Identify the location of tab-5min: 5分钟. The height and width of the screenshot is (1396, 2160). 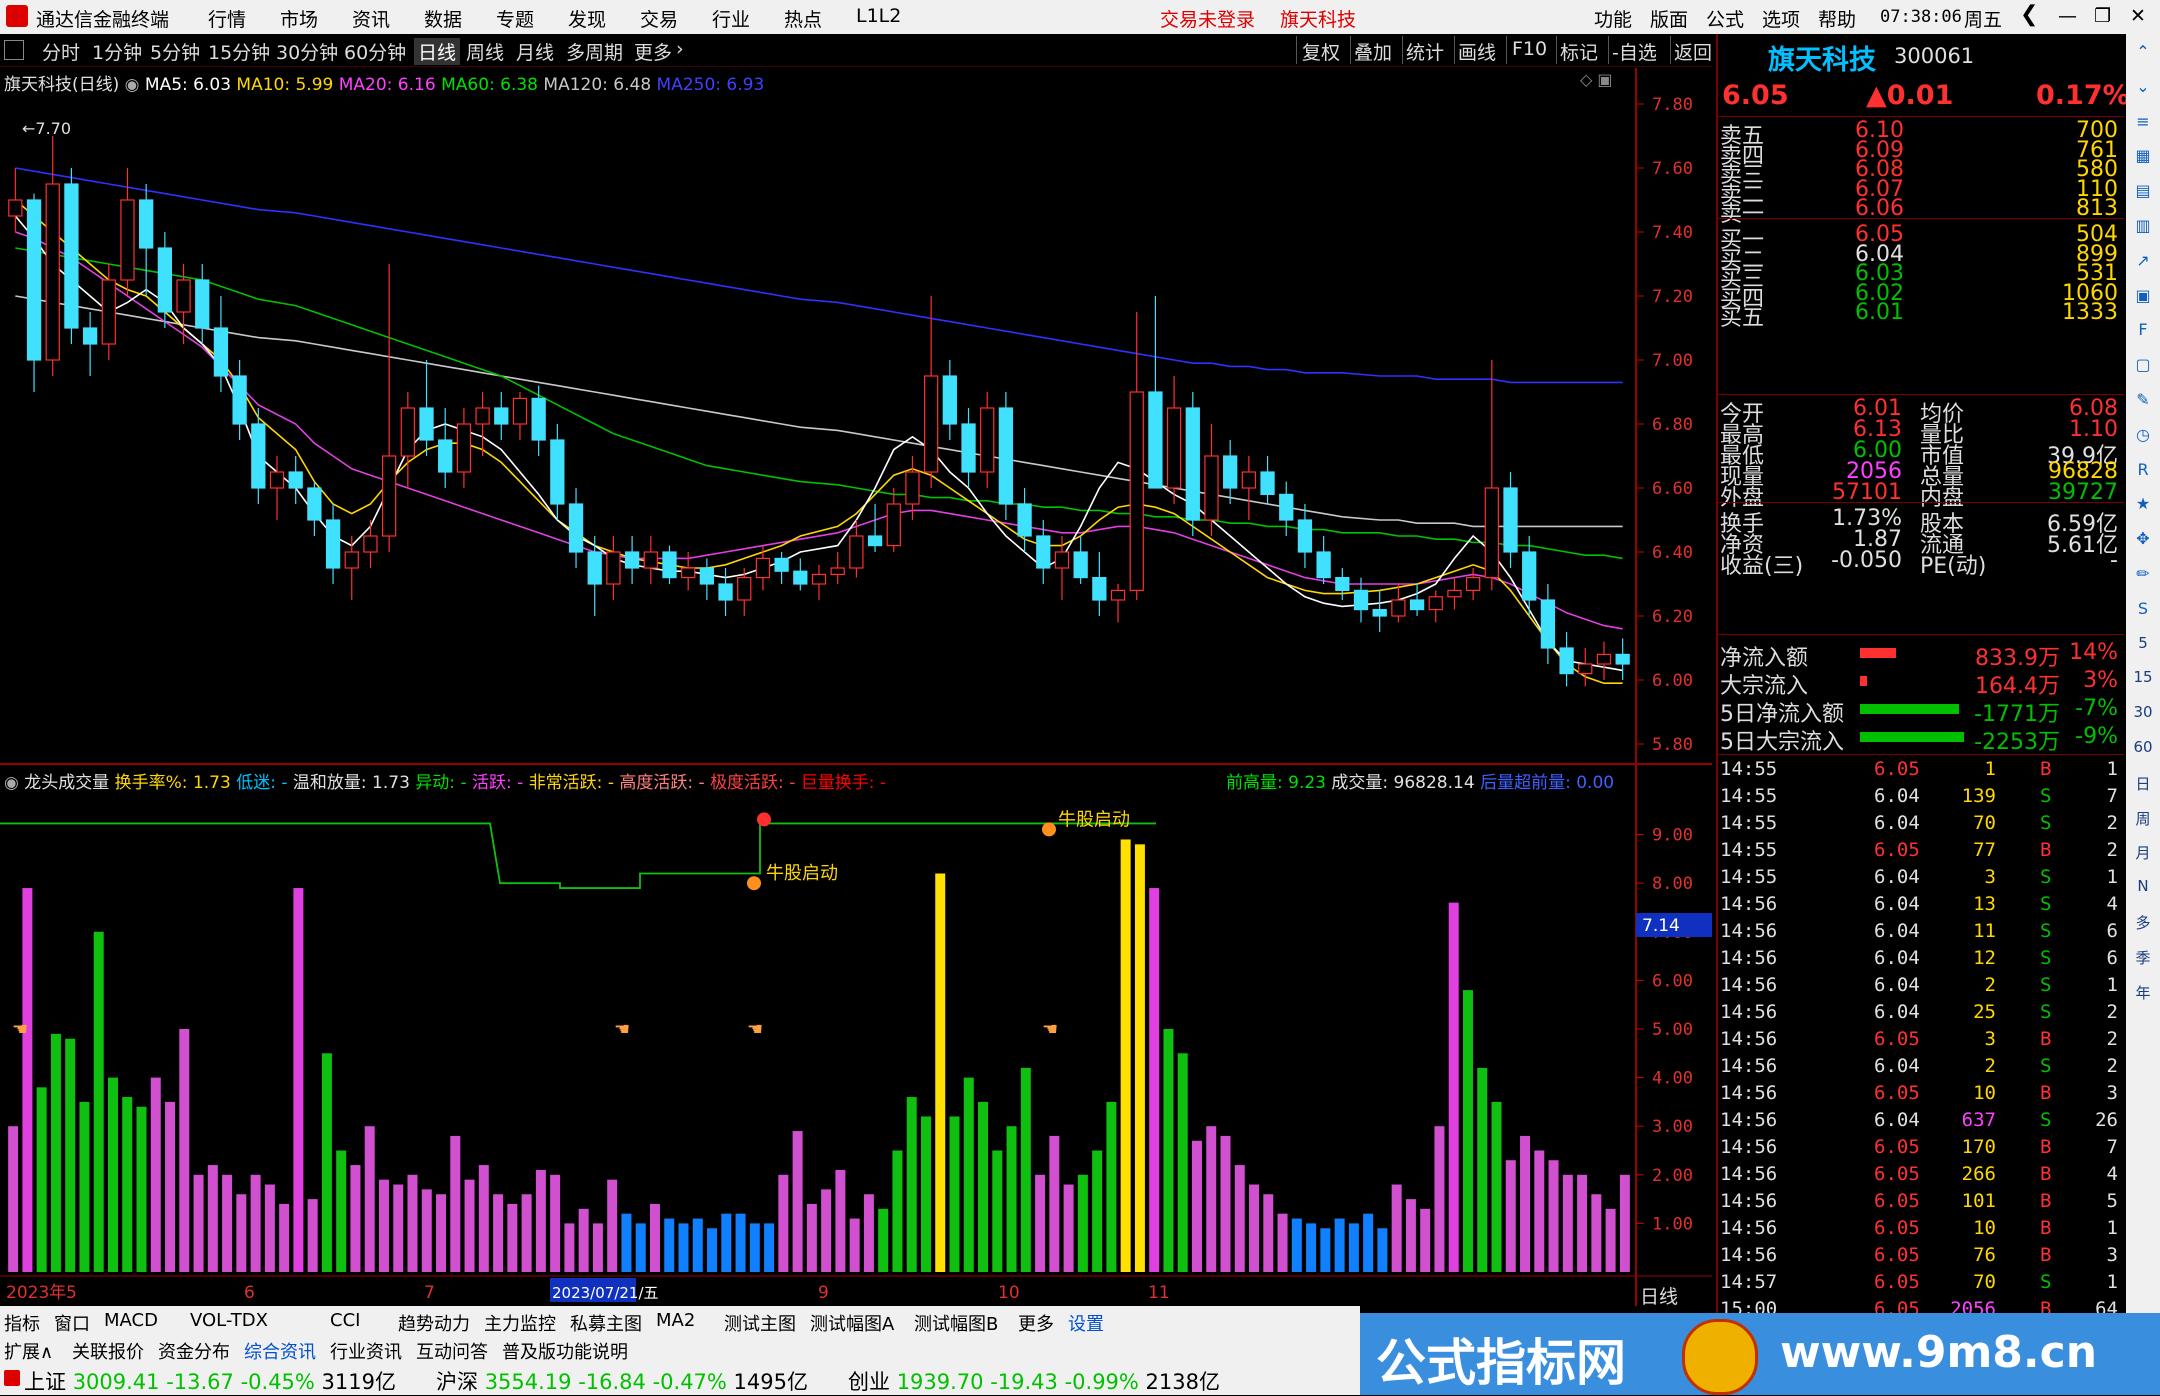
(175, 51).